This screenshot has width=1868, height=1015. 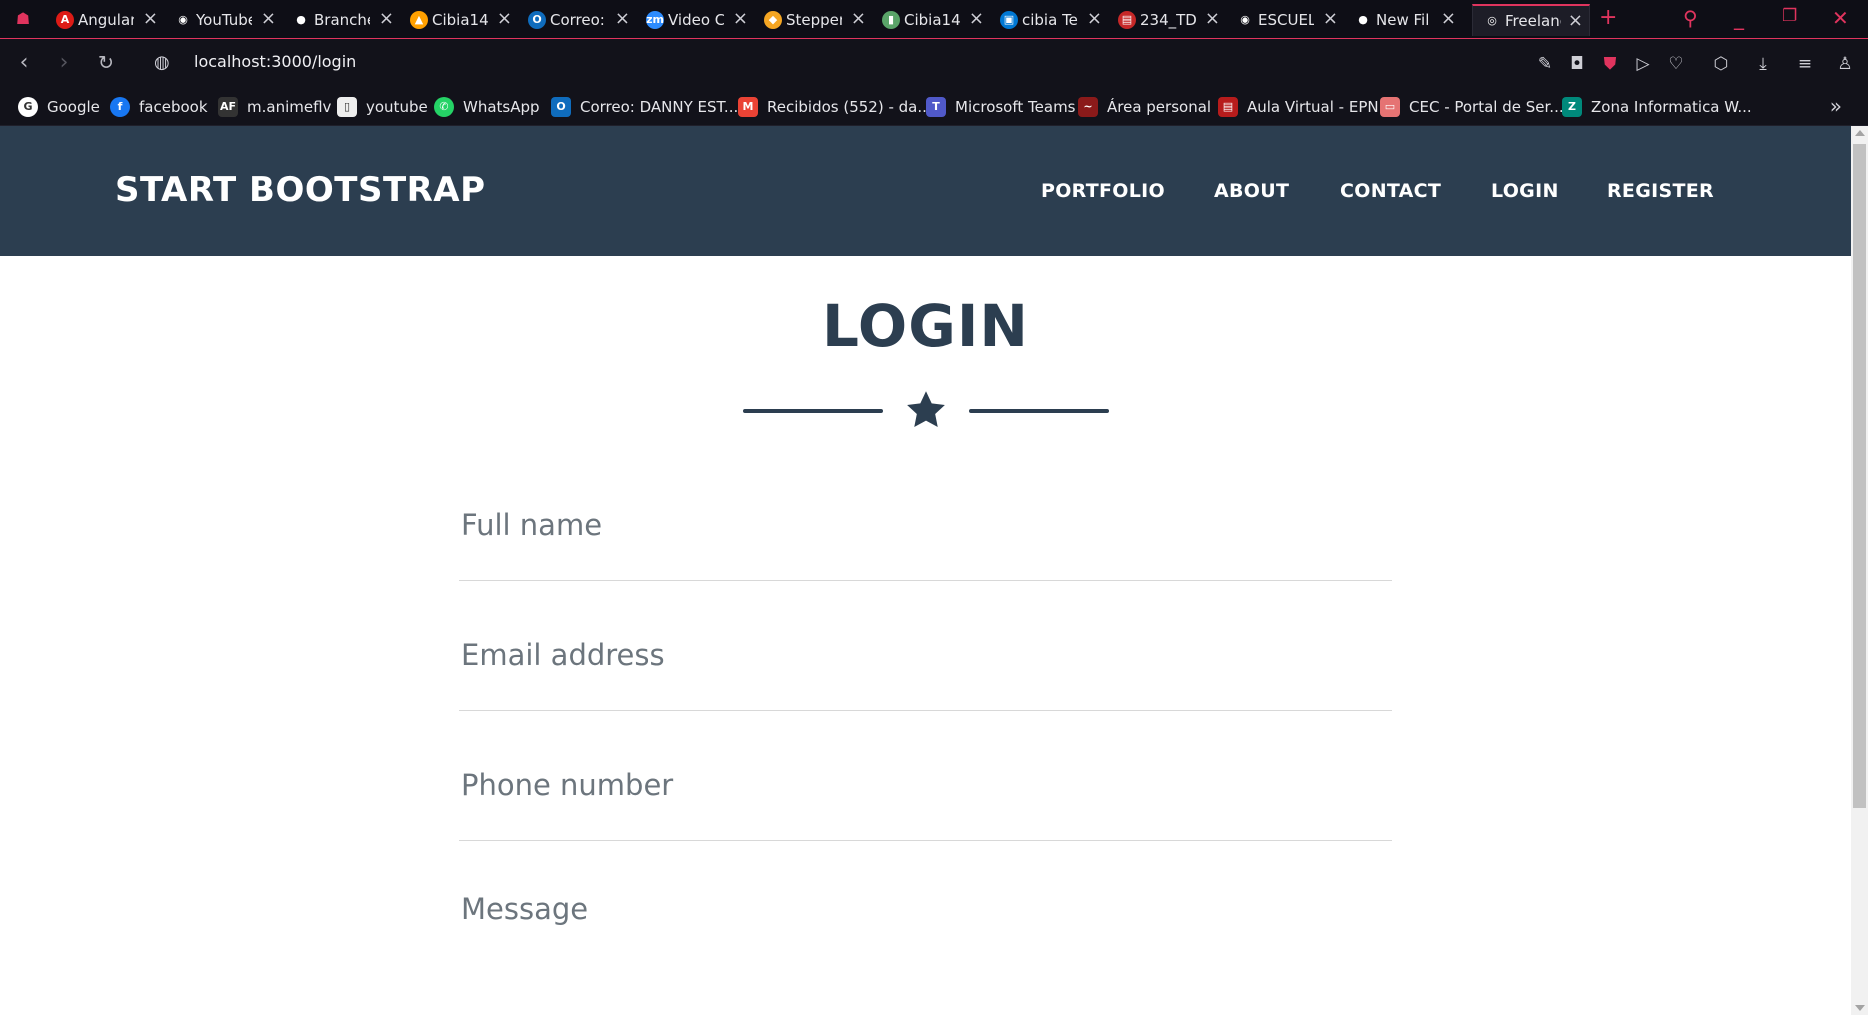 I want to click on browser-tab: ◆ Stepper ×, so click(x=813, y=20).